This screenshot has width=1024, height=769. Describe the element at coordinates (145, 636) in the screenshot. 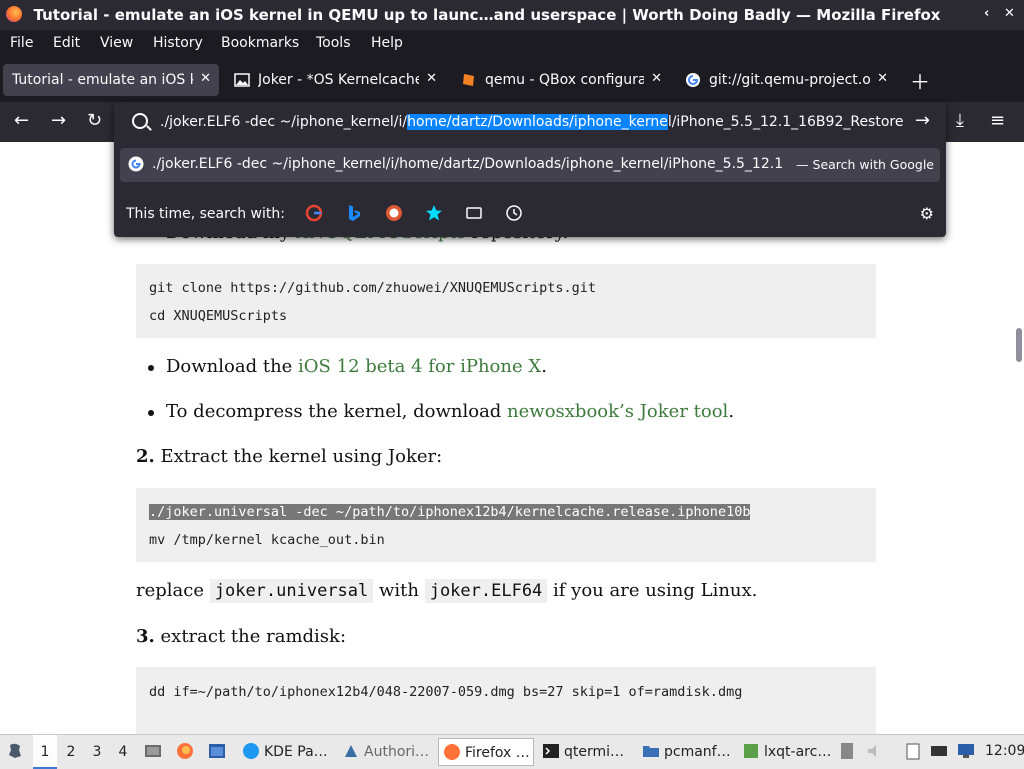

I see `step-number: 3.` at that location.